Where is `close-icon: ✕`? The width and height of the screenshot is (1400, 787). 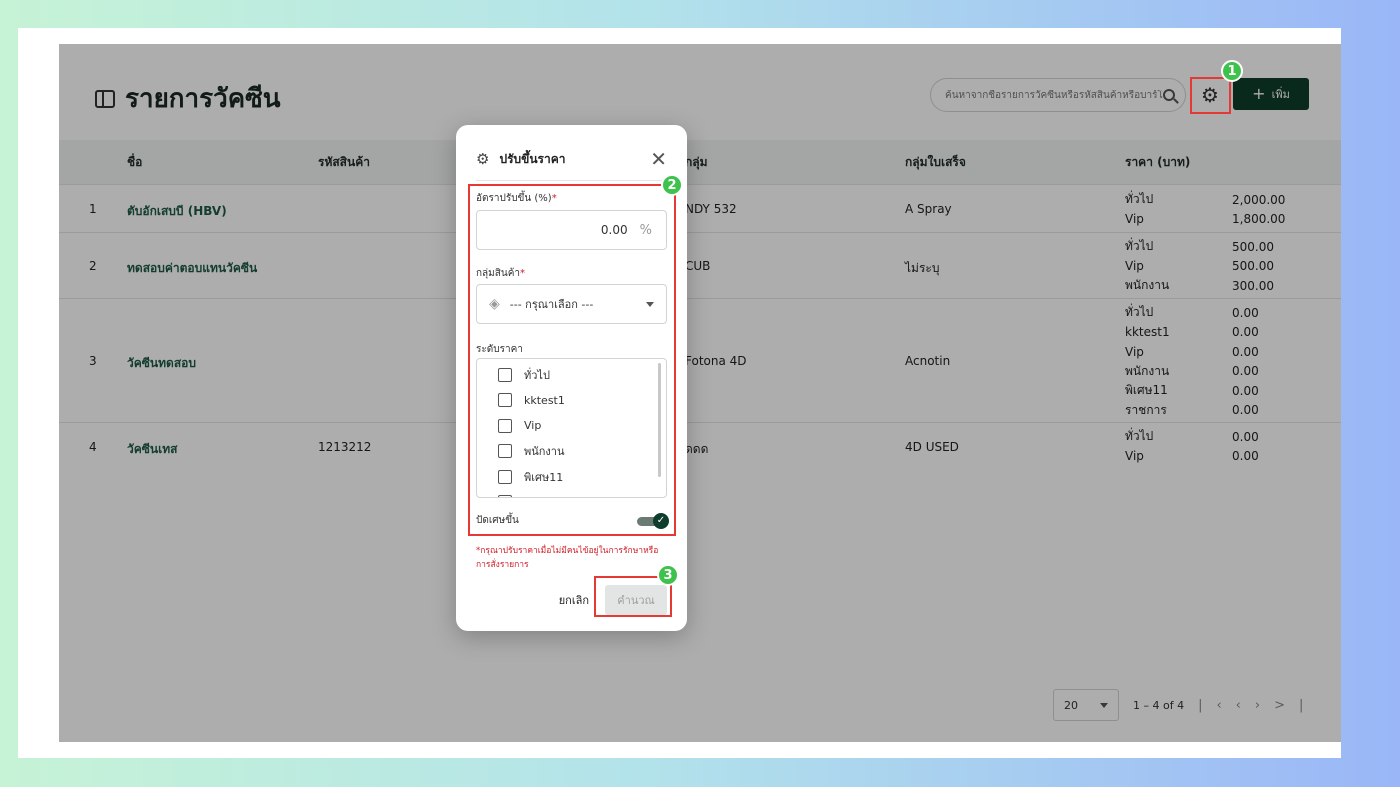
close-icon: ✕ is located at coordinates (658, 159).